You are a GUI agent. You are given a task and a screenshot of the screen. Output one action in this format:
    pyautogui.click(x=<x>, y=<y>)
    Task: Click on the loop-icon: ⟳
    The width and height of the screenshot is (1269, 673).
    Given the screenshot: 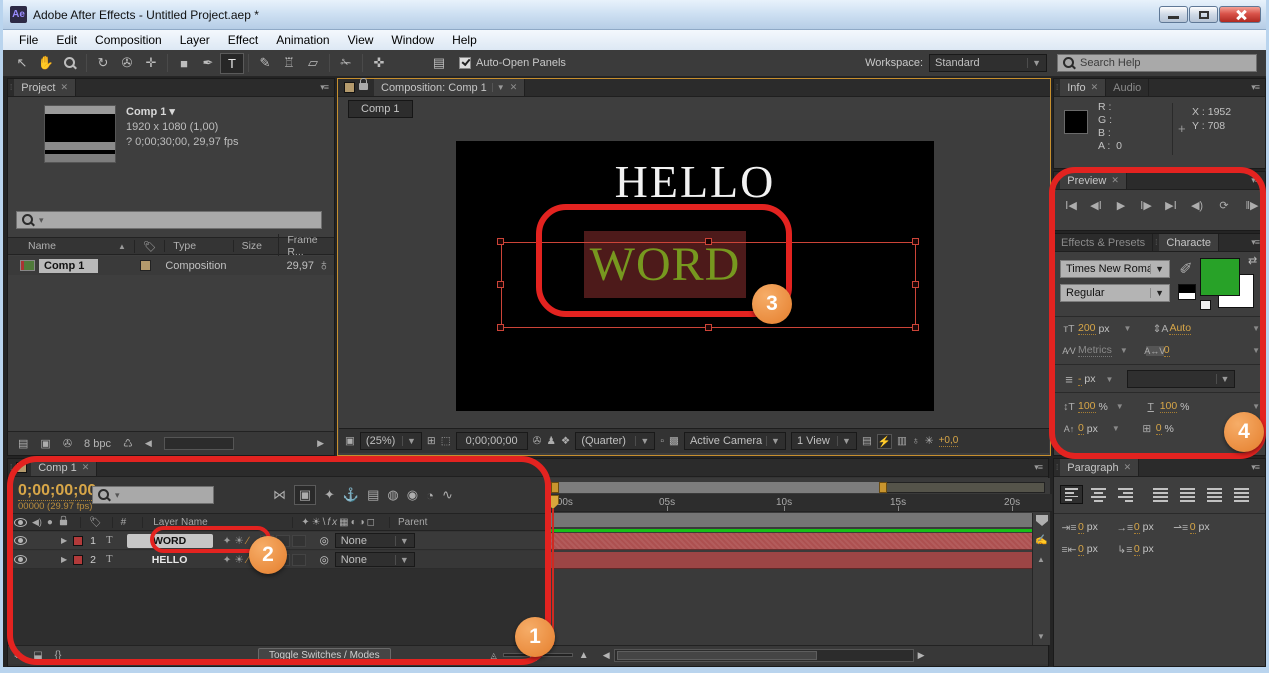 What is the action you would take?
    pyautogui.click(x=1224, y=205)
    